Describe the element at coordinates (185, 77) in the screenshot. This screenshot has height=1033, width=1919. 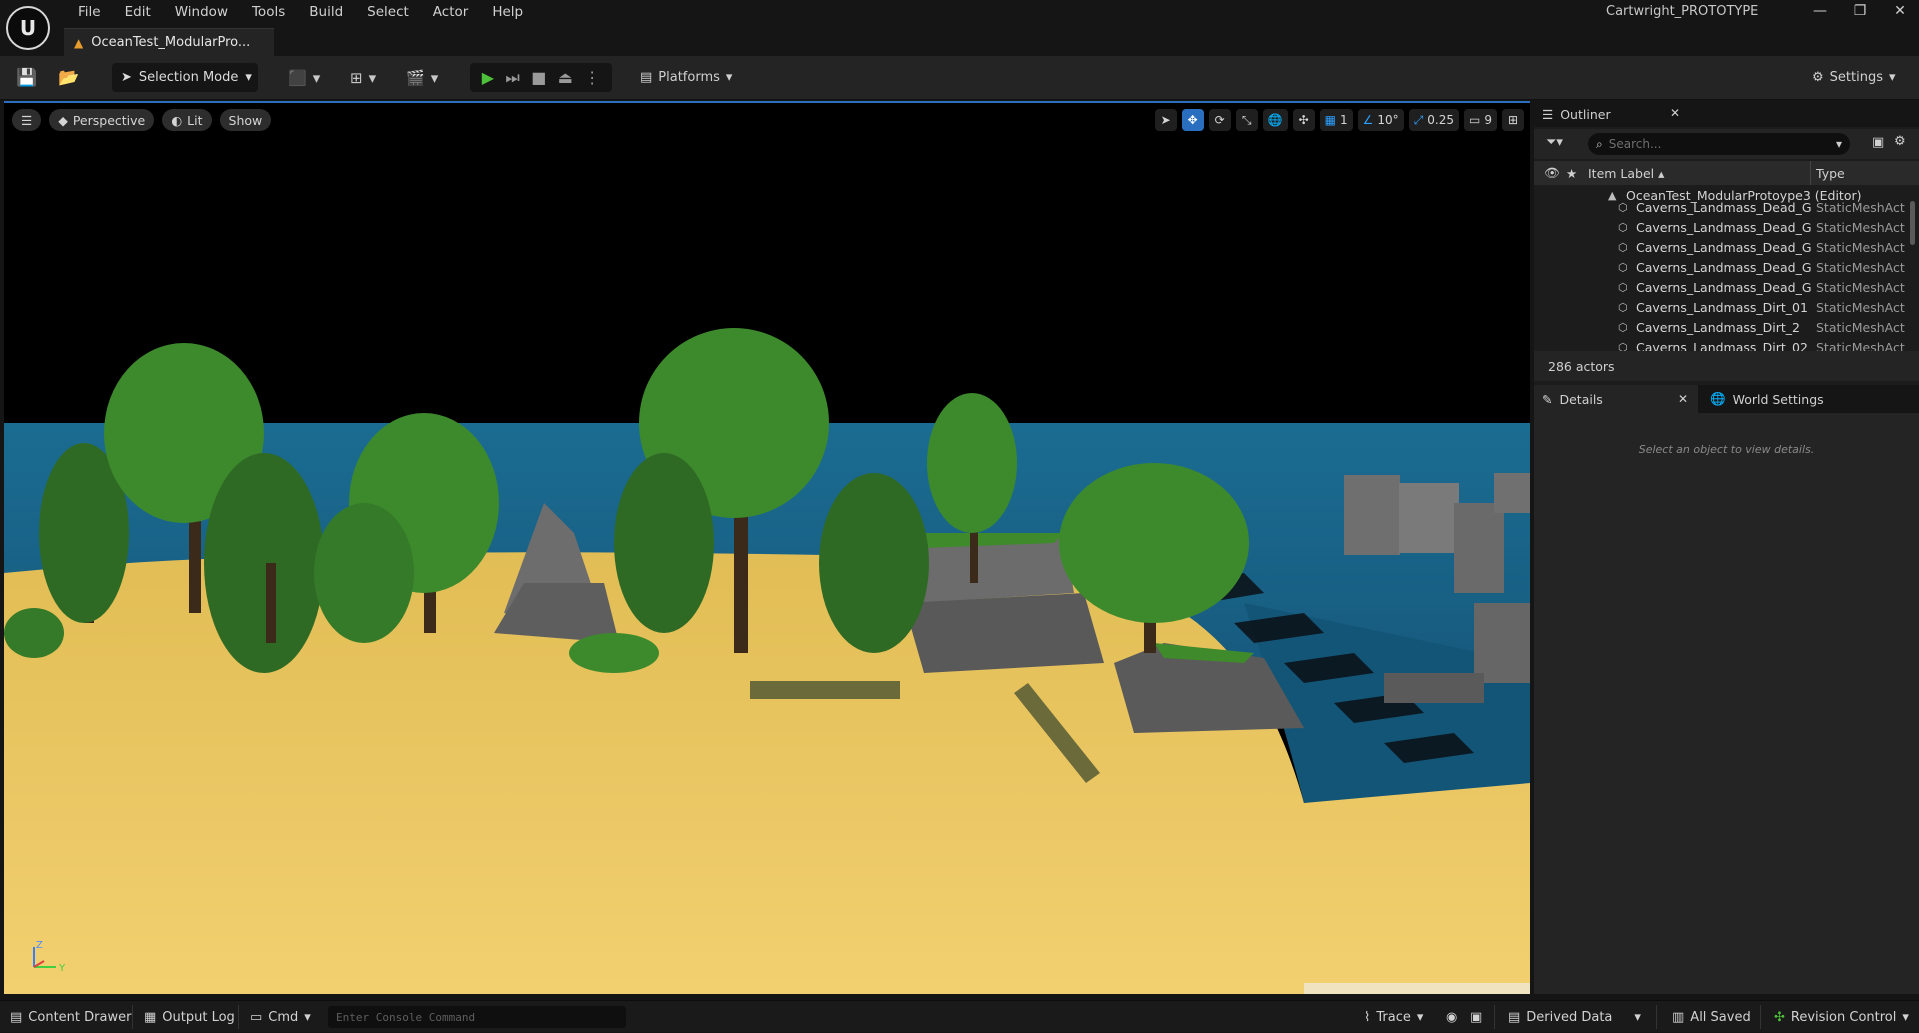
I see `selection-mode-dropdown: ➤ Selection Mode ▾` at that location.